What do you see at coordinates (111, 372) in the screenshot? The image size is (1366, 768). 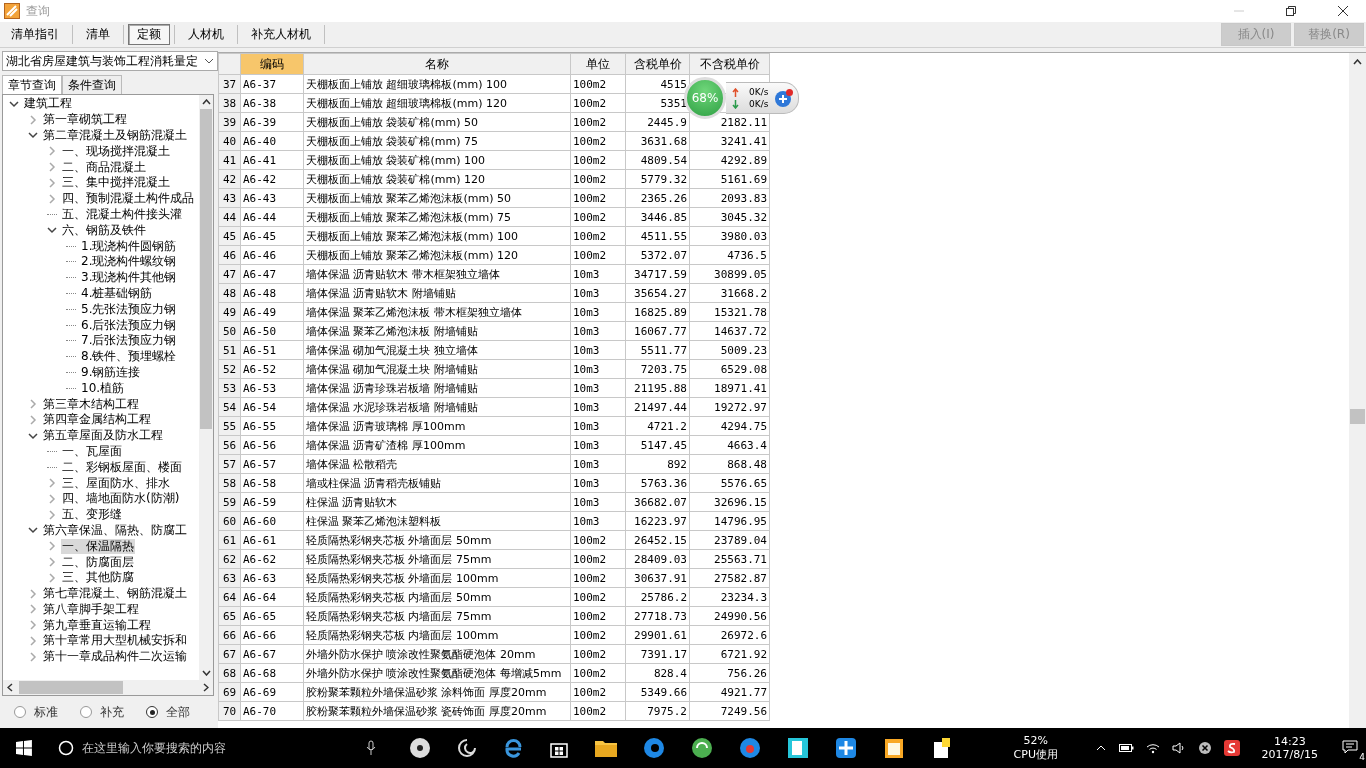 I see `tree-item: 9.钢筋连接` at bounding box center [111, 372].